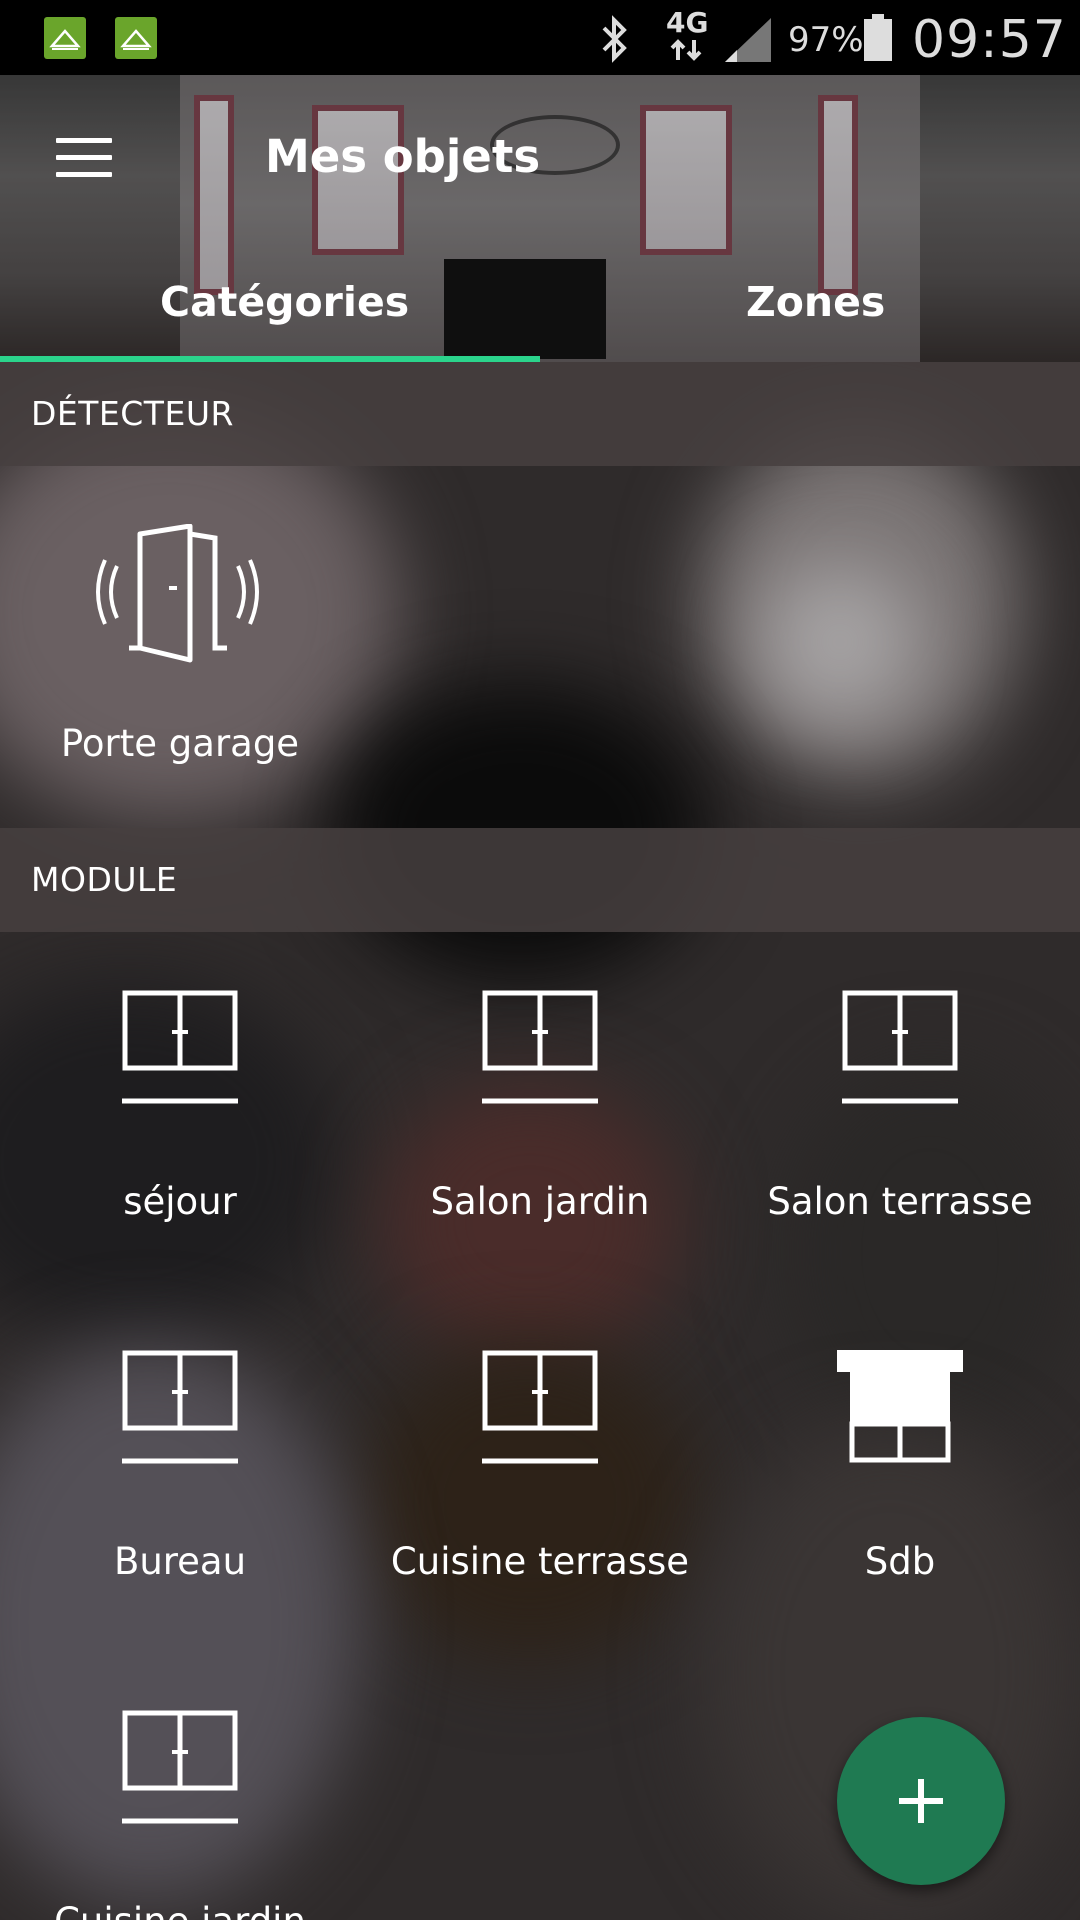  Describe the element at coordinates (540, 1561) in the screenshot. I see `object-label: Cuisine terrasse` at that location.